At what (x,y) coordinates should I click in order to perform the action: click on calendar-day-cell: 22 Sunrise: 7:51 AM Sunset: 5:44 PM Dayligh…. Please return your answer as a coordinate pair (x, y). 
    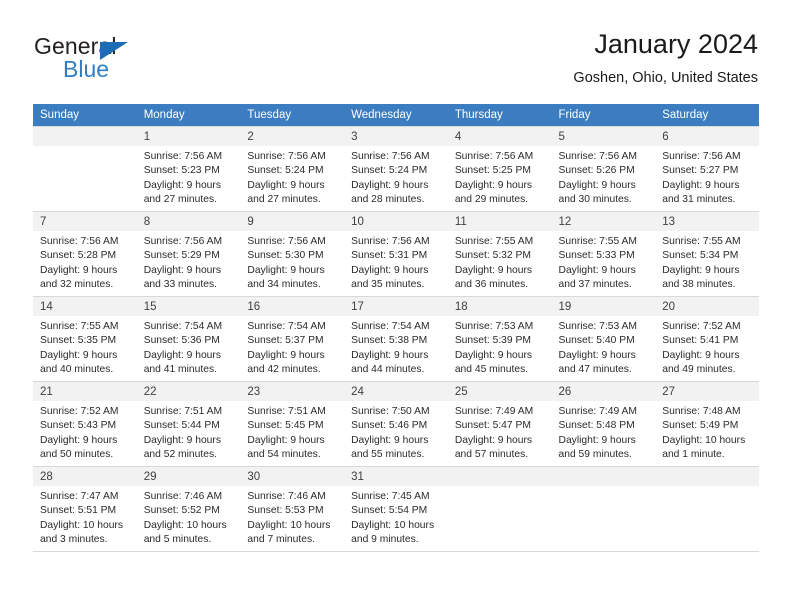
    Looking at the image, I should click on (188, 424).